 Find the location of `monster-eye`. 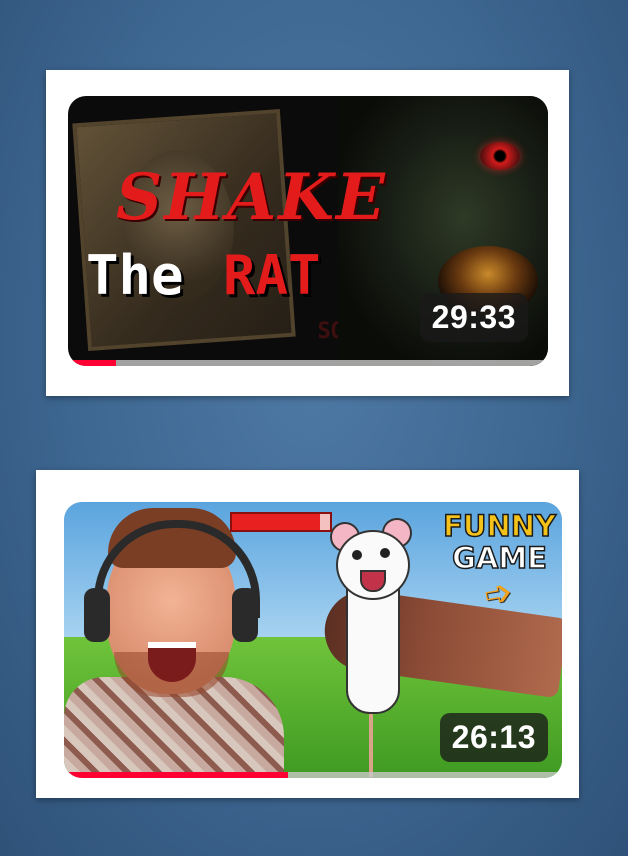

monster-eye is located at coordinates (500, 156).